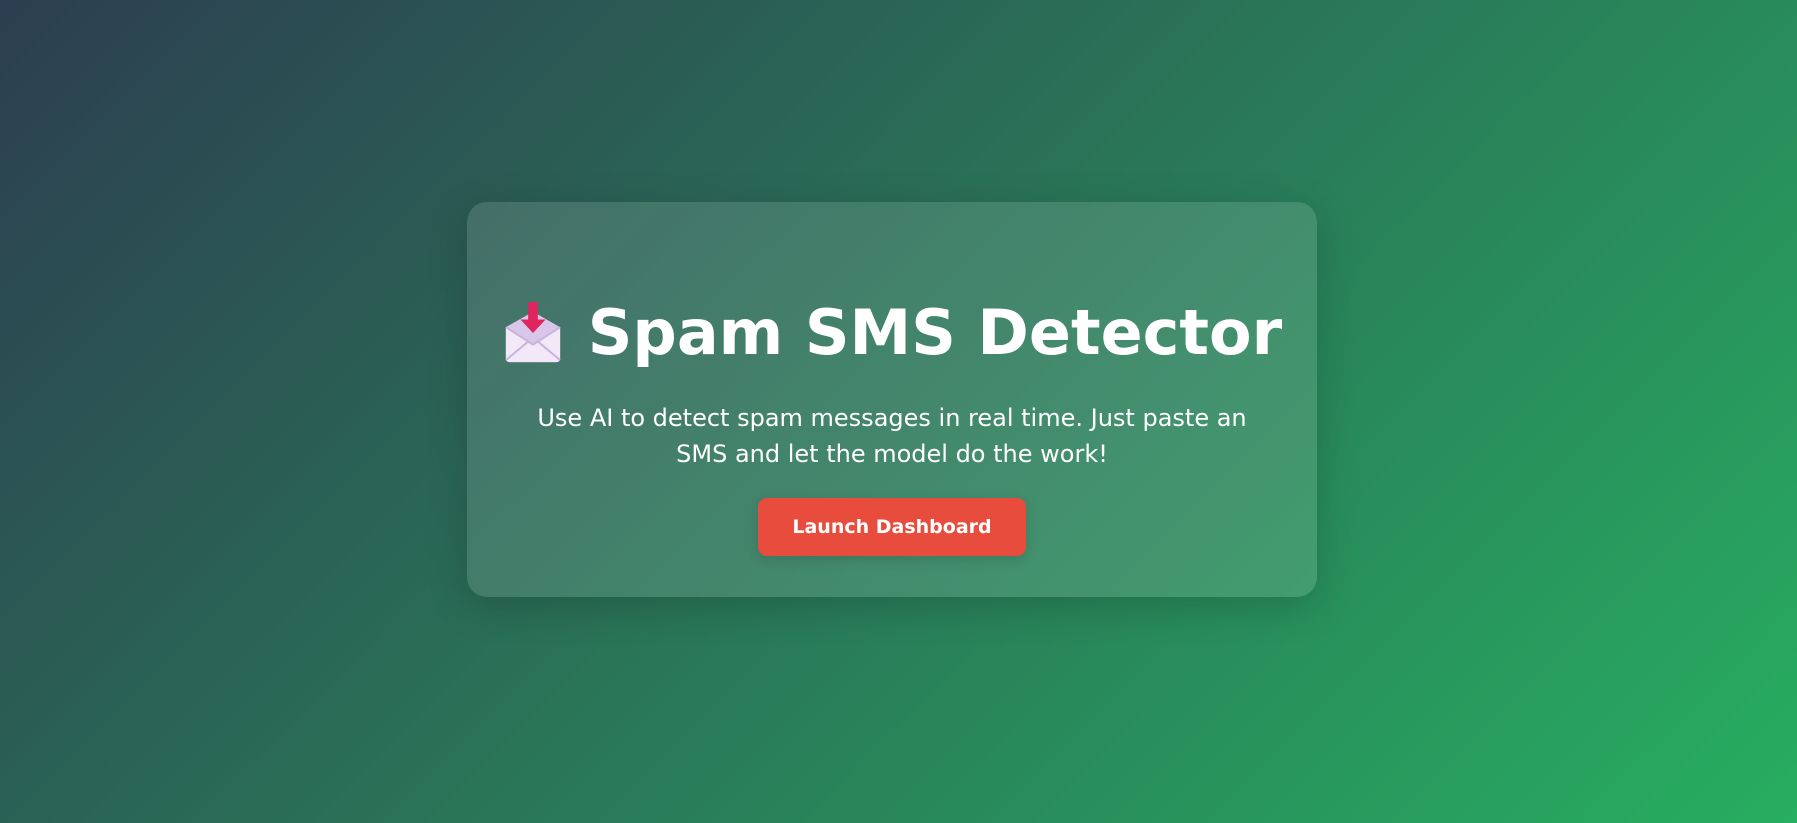  Describe the element at coordinates (533, 332) in the screenshot. I see `envelope-with-arrow-icon` at that location.